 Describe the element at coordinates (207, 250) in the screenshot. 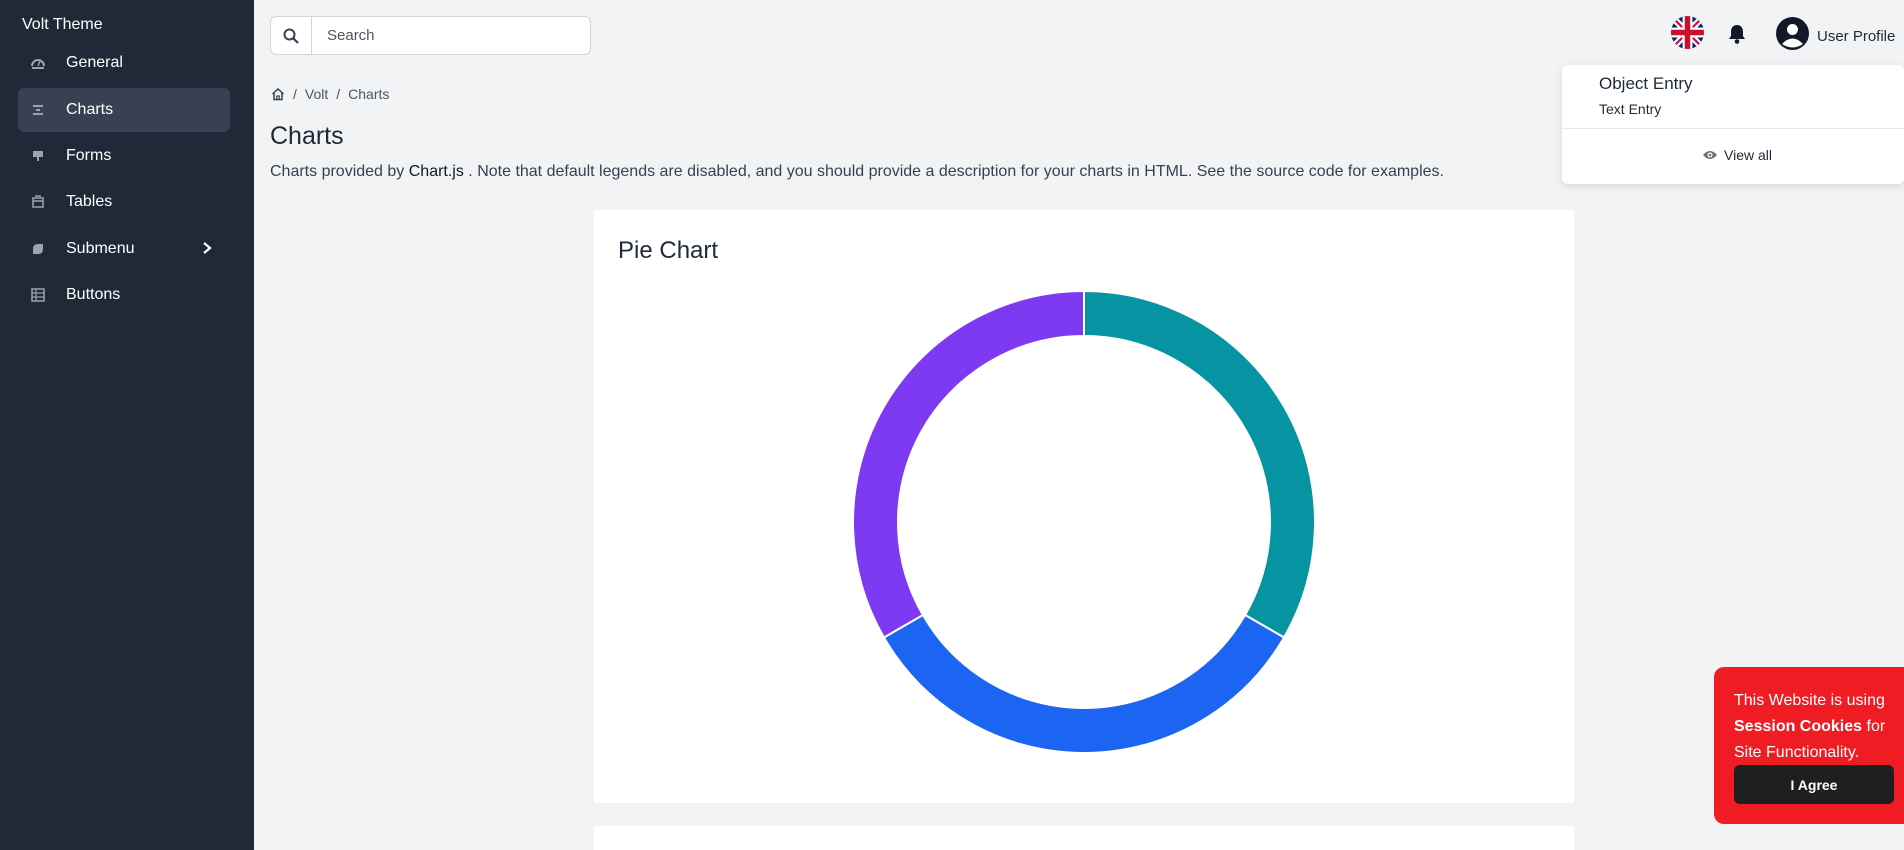

I see `chevron-right-icon` at that location.